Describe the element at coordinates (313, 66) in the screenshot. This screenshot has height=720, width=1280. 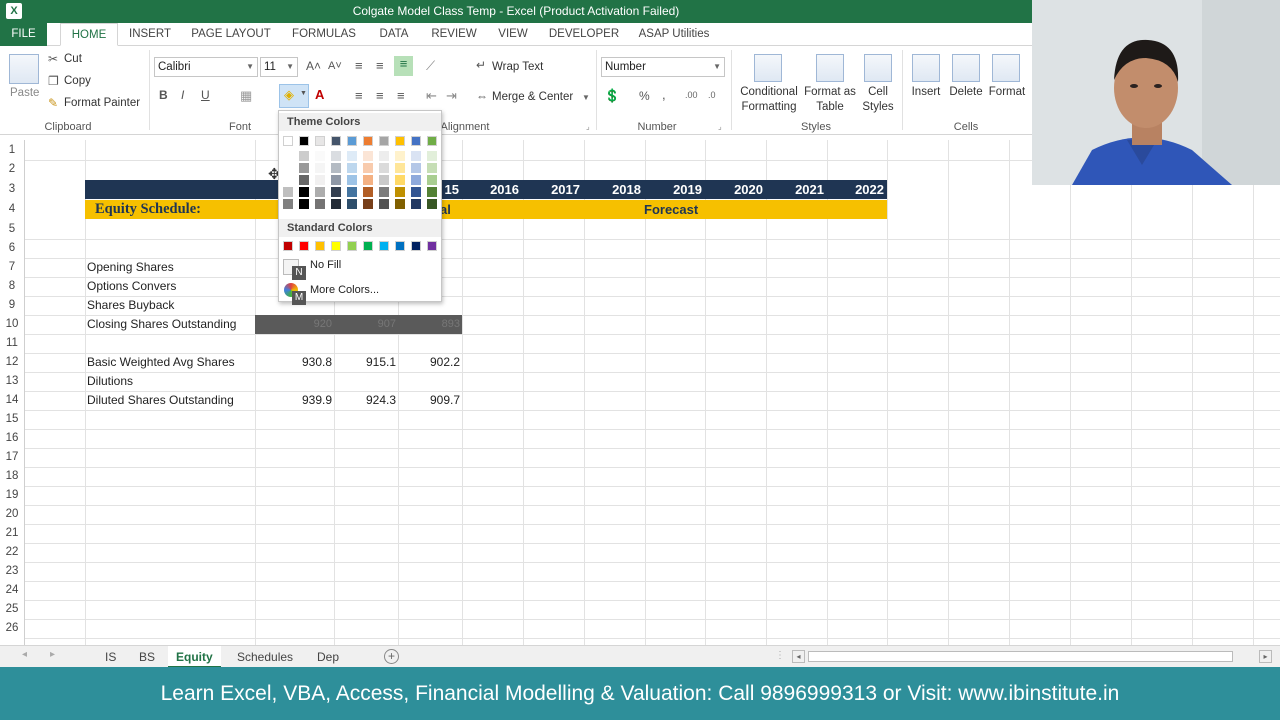
I see `increase-font-icon: A˄` at that location.